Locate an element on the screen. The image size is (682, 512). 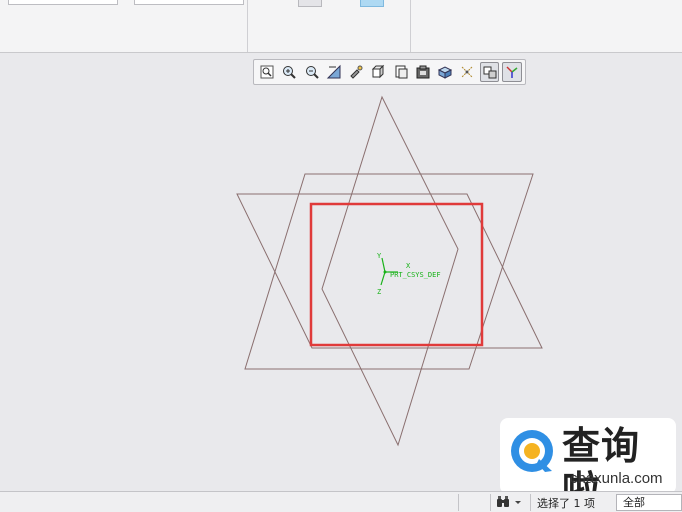
axis-x-label: X is located at coordinates (408, 266).